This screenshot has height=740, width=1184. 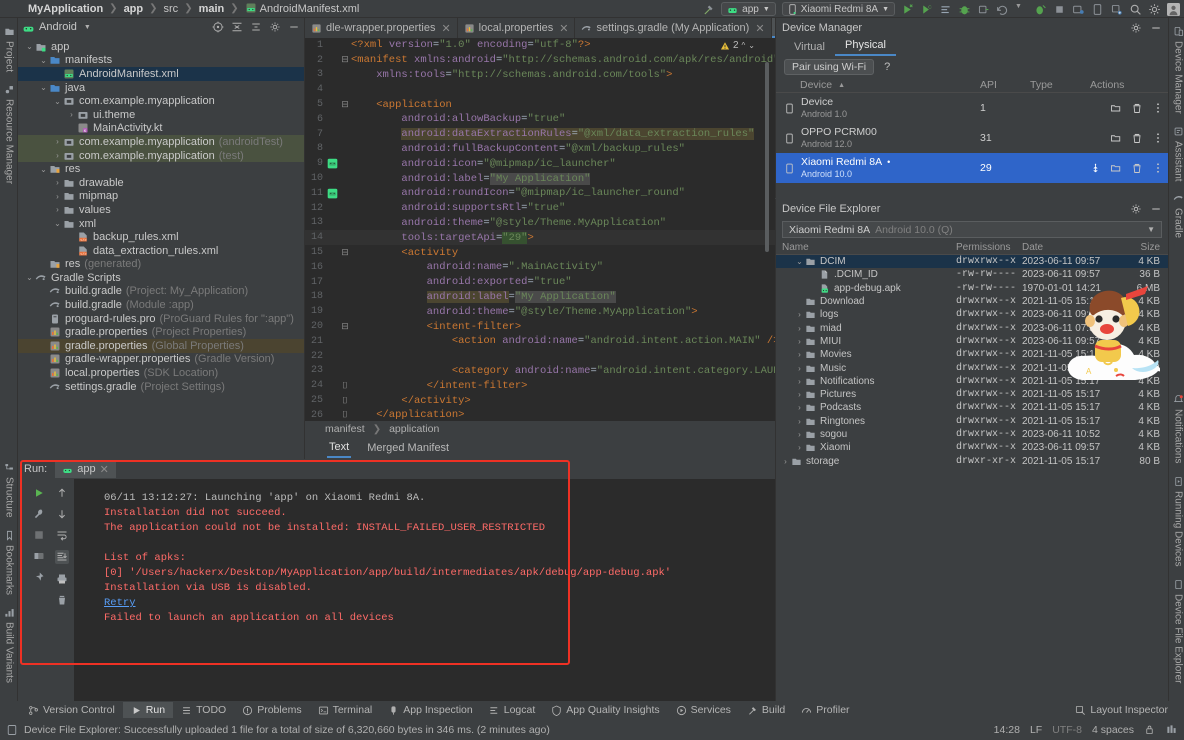 I want to click on file-row: › Movies drwxrwx--x 2021-11-05 15:17 4 KB, so click(x=972, y=354).